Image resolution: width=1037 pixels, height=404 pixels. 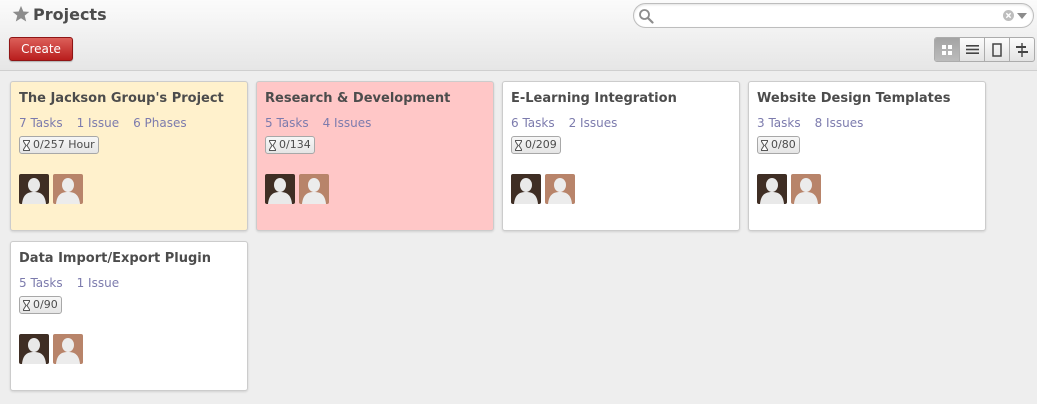 I want to click on search-box, so click(x=833, y=15).